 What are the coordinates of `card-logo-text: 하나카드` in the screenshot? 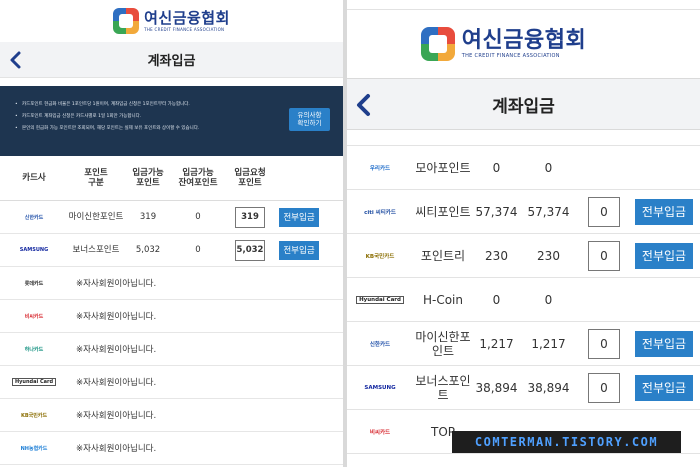 It's located at (34, 349).